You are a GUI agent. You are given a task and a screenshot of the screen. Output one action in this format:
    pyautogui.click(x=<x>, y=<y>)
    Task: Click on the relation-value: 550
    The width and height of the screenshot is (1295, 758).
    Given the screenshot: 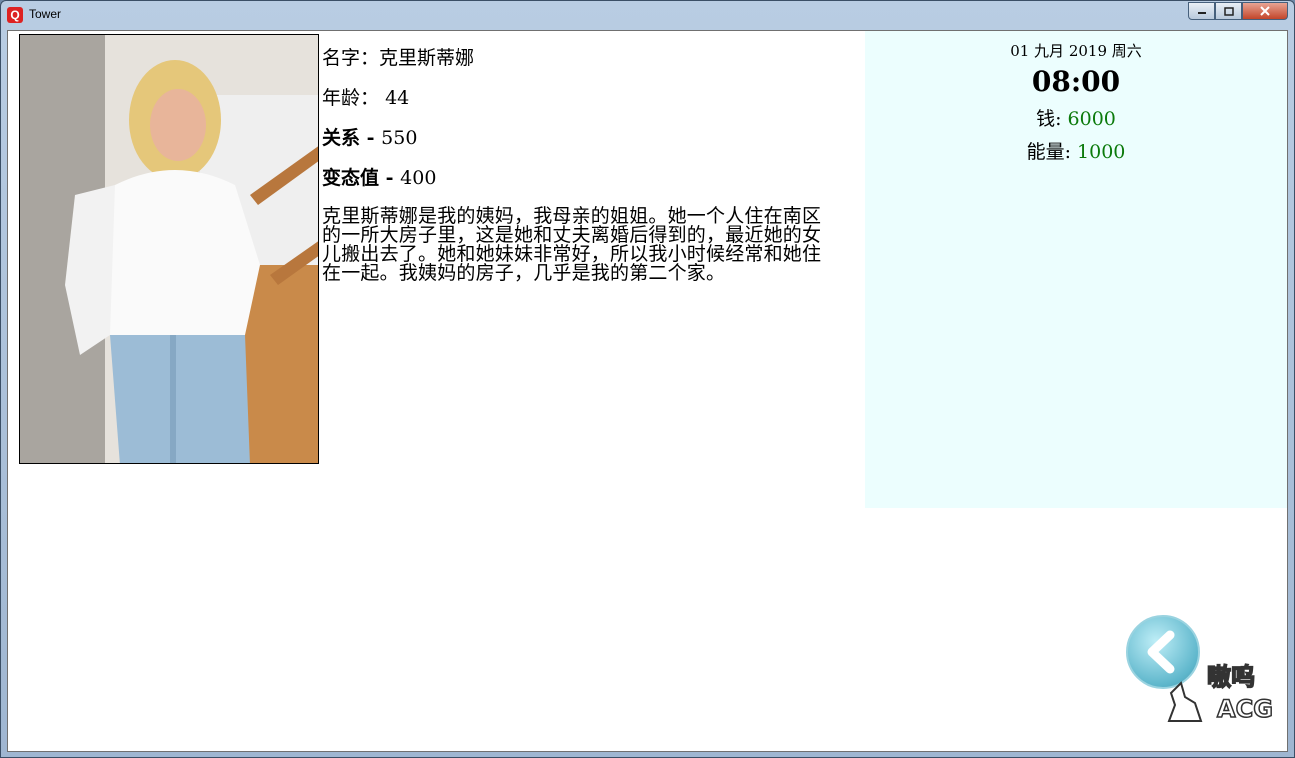 What is the action you would take?
    pyautogui.click(x=399, y=138)
    